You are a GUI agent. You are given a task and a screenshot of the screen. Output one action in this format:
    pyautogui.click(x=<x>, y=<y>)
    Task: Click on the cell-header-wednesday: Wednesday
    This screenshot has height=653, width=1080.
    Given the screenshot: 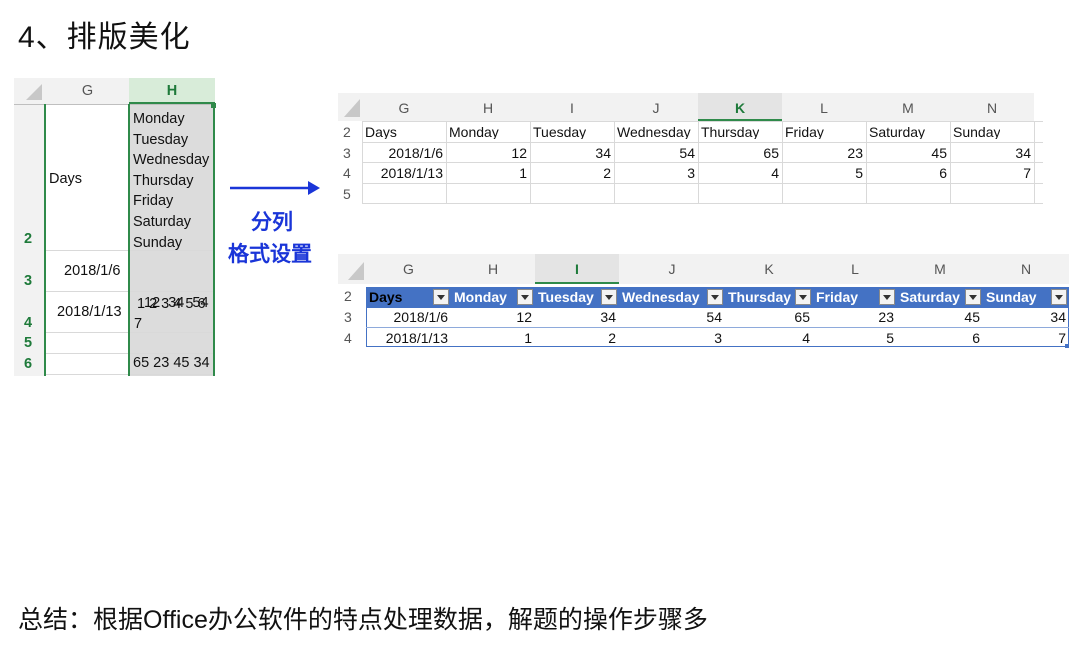 What is the action you would take?
    pyautogui.click(x=654, y=132)
    